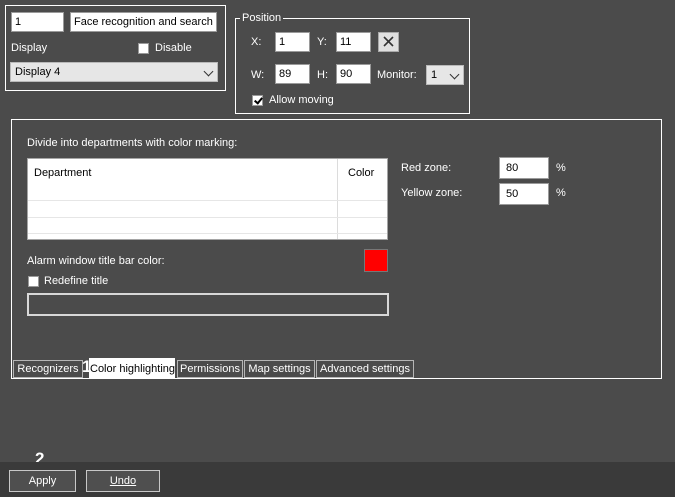 Image resolution: width=675 pixels, height=497 pixels. I want to click on monitor-select: 1, so click(445, 75).